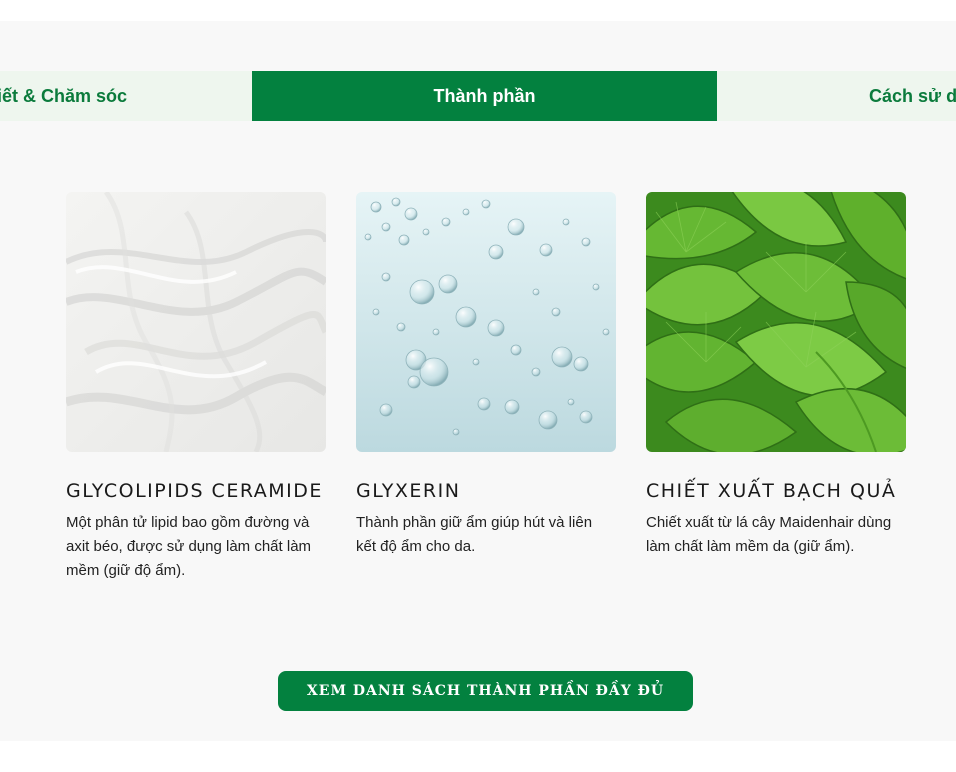 The height and width of the screenshot is (772, 956). I want to click on tab-details-care: Chi tiết & Chăm sóc, so click(126, 96).